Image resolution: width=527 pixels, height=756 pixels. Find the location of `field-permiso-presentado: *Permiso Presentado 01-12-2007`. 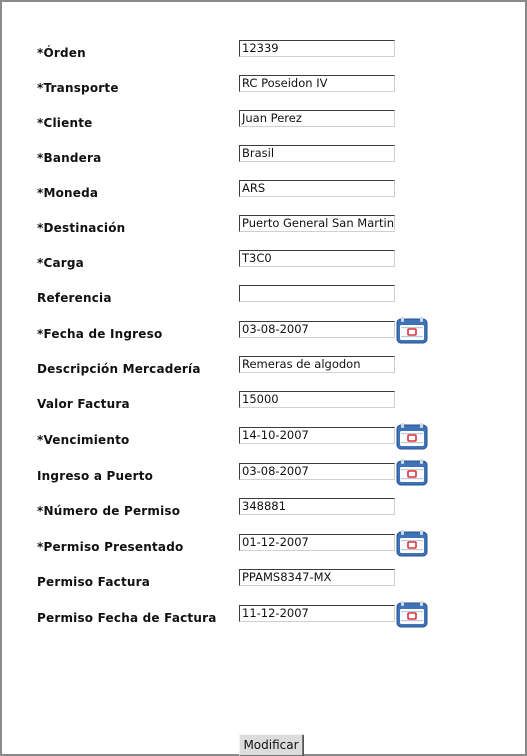

field-permiso-presentado: *Permiso Presentado 01-12-2007 is located at coordinates (272, 544).